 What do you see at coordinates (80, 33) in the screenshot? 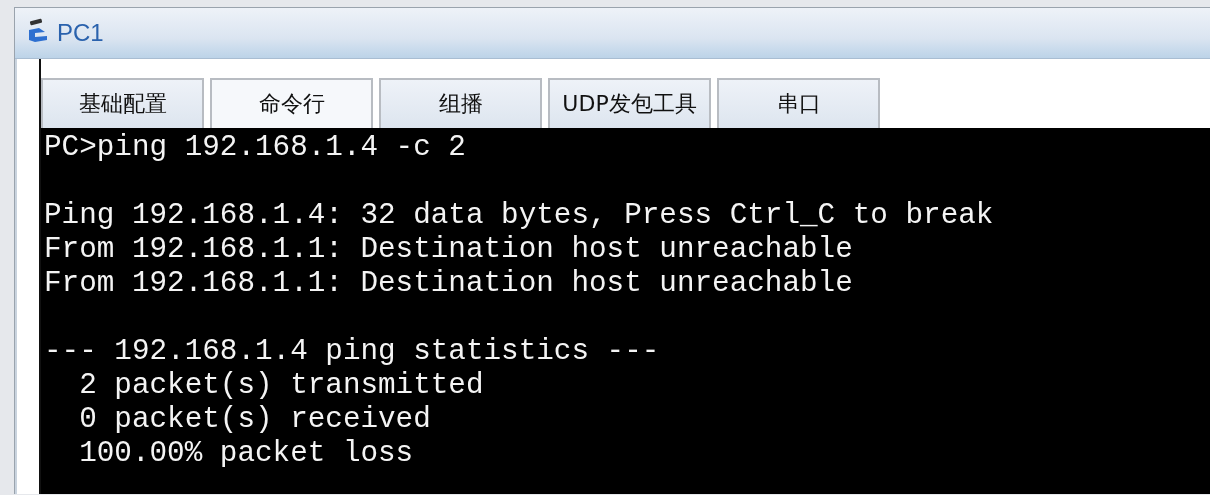
I see `window-title: PC1` at bounding box center [80, 33].